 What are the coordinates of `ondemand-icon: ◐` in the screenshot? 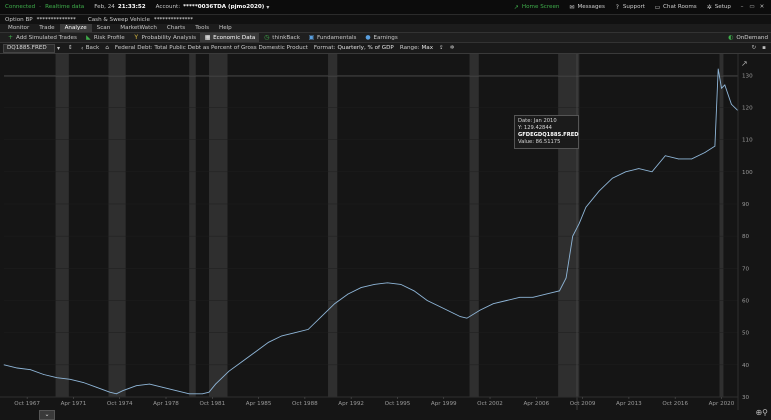 It's located at (731, 37).